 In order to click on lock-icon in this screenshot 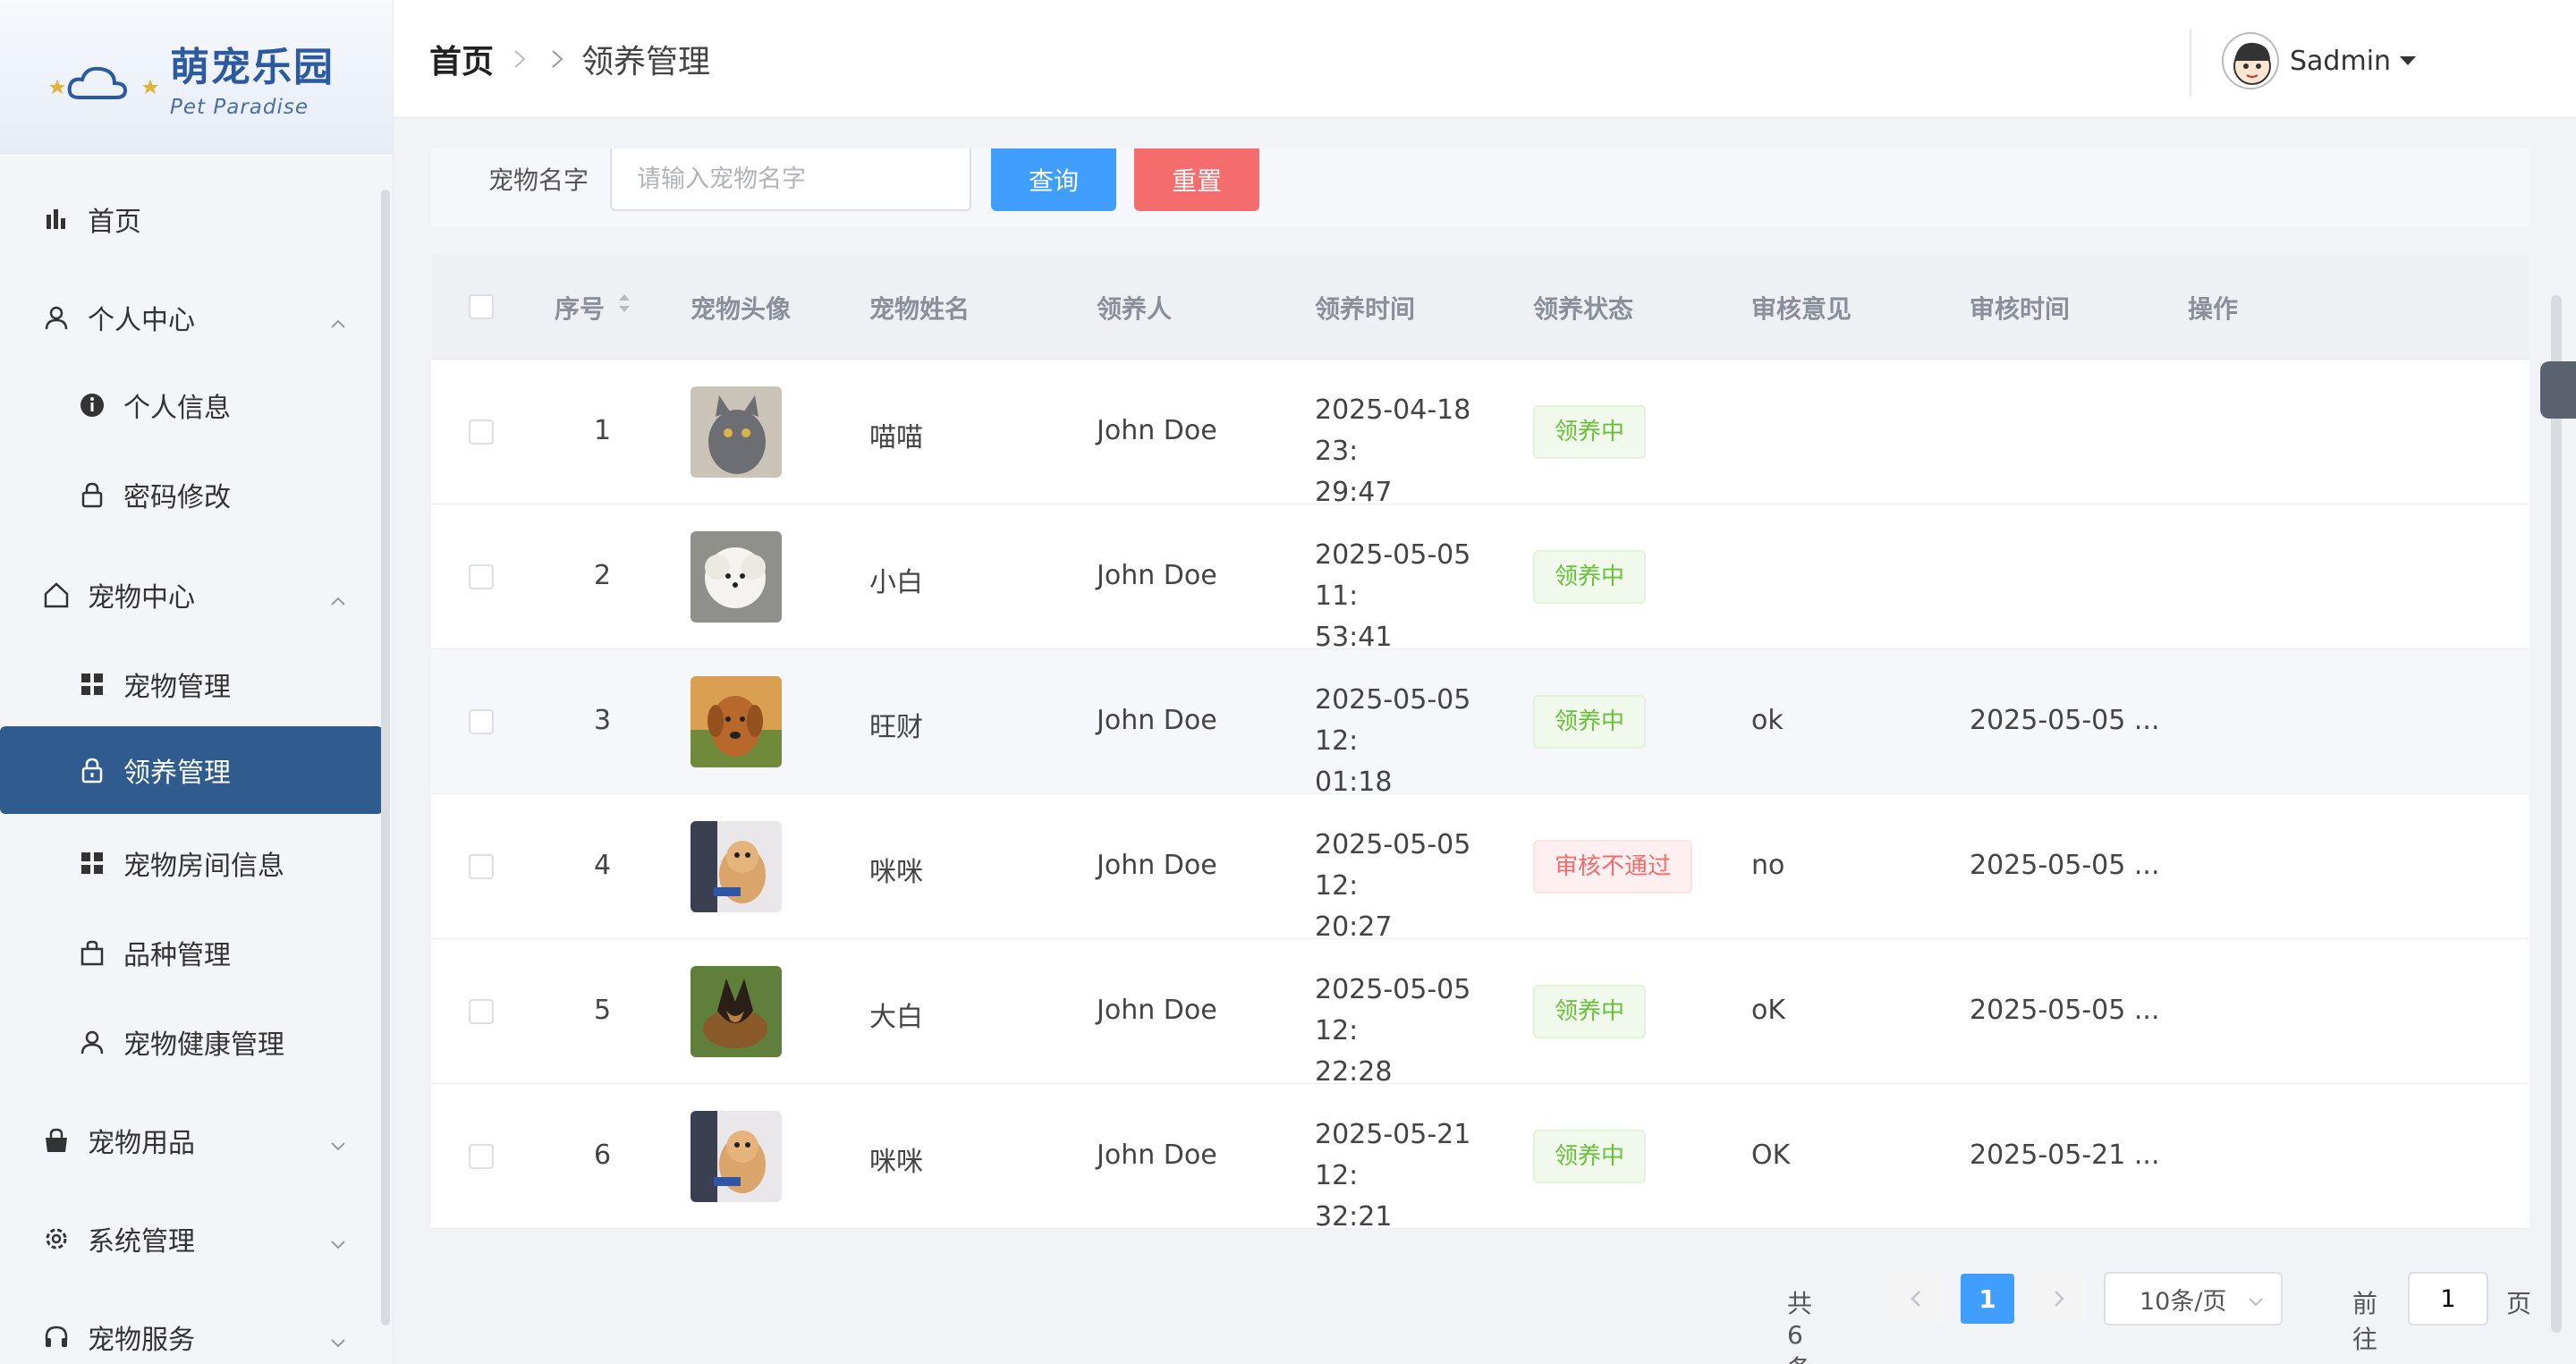, I will do `click(92, 770)`.